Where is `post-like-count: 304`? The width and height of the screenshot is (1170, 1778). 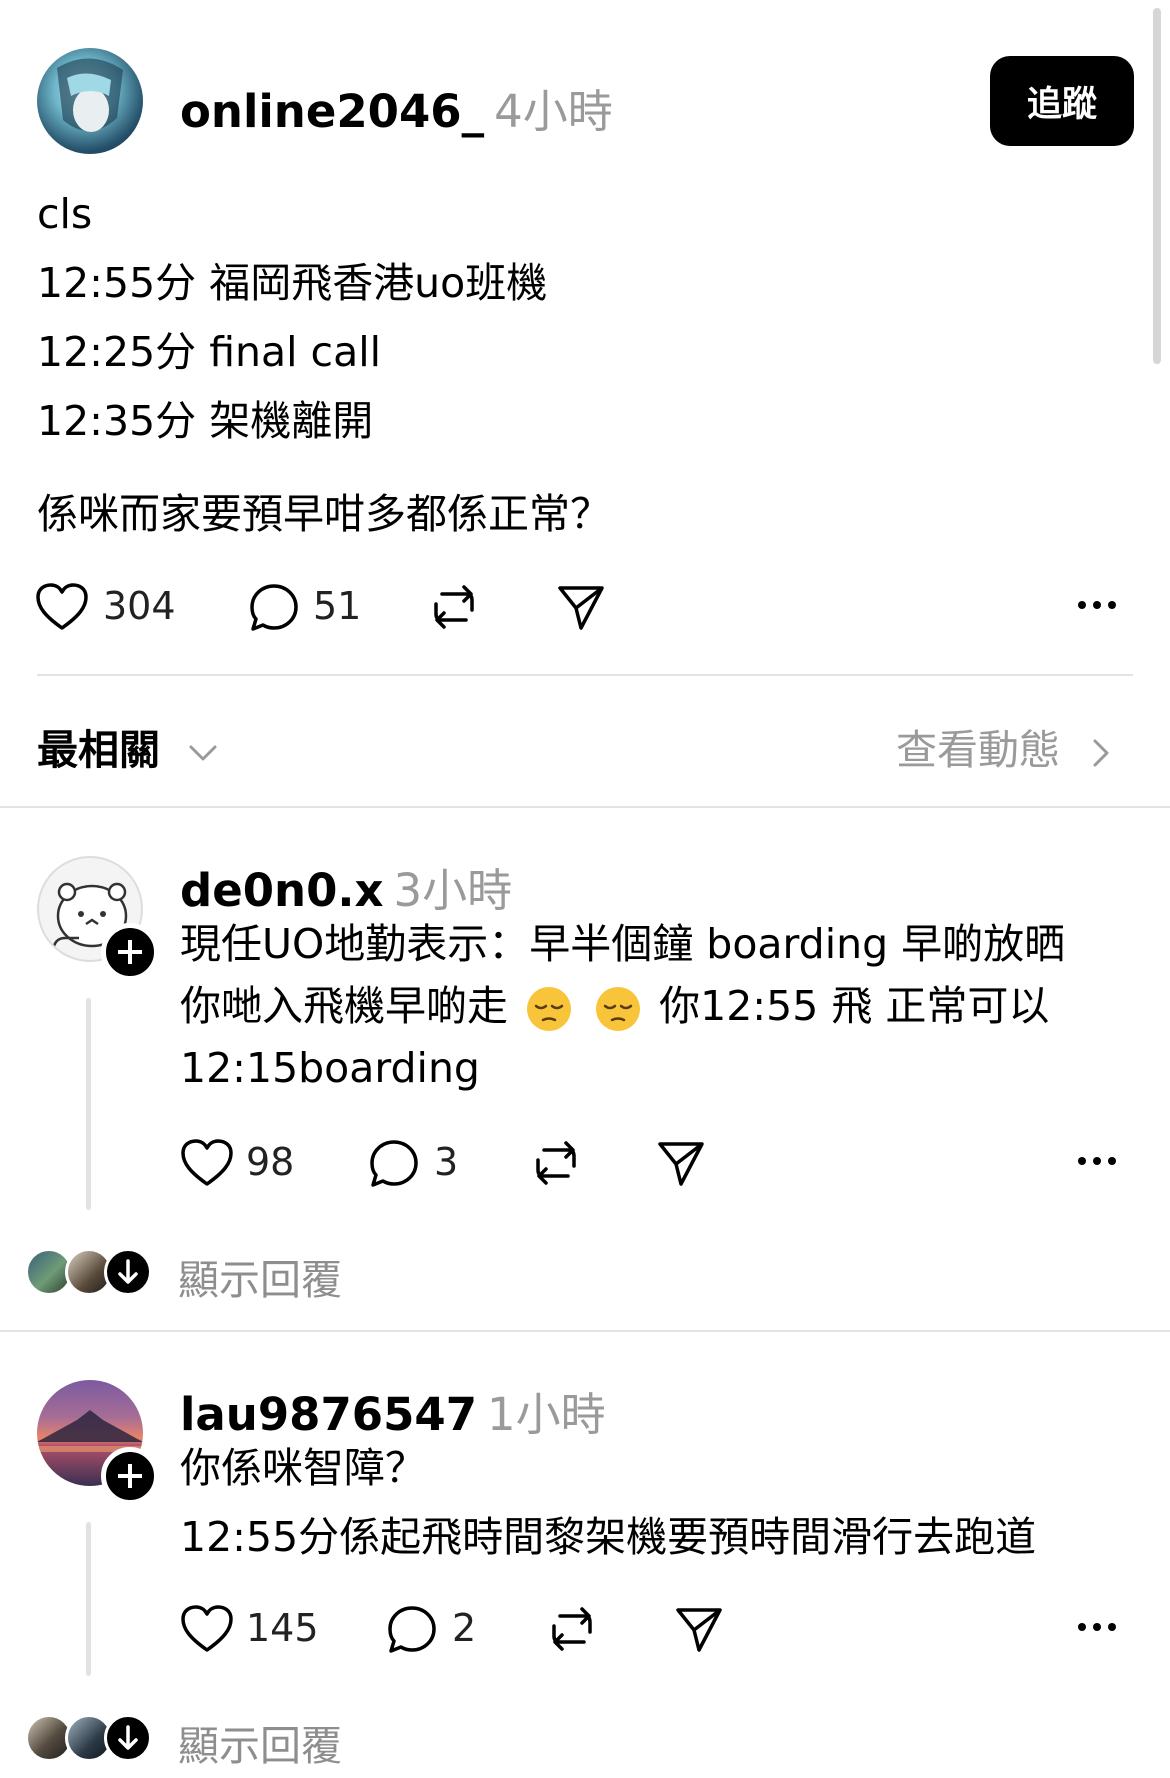 post-like-count: 304 is located at coordinates (139, 606).